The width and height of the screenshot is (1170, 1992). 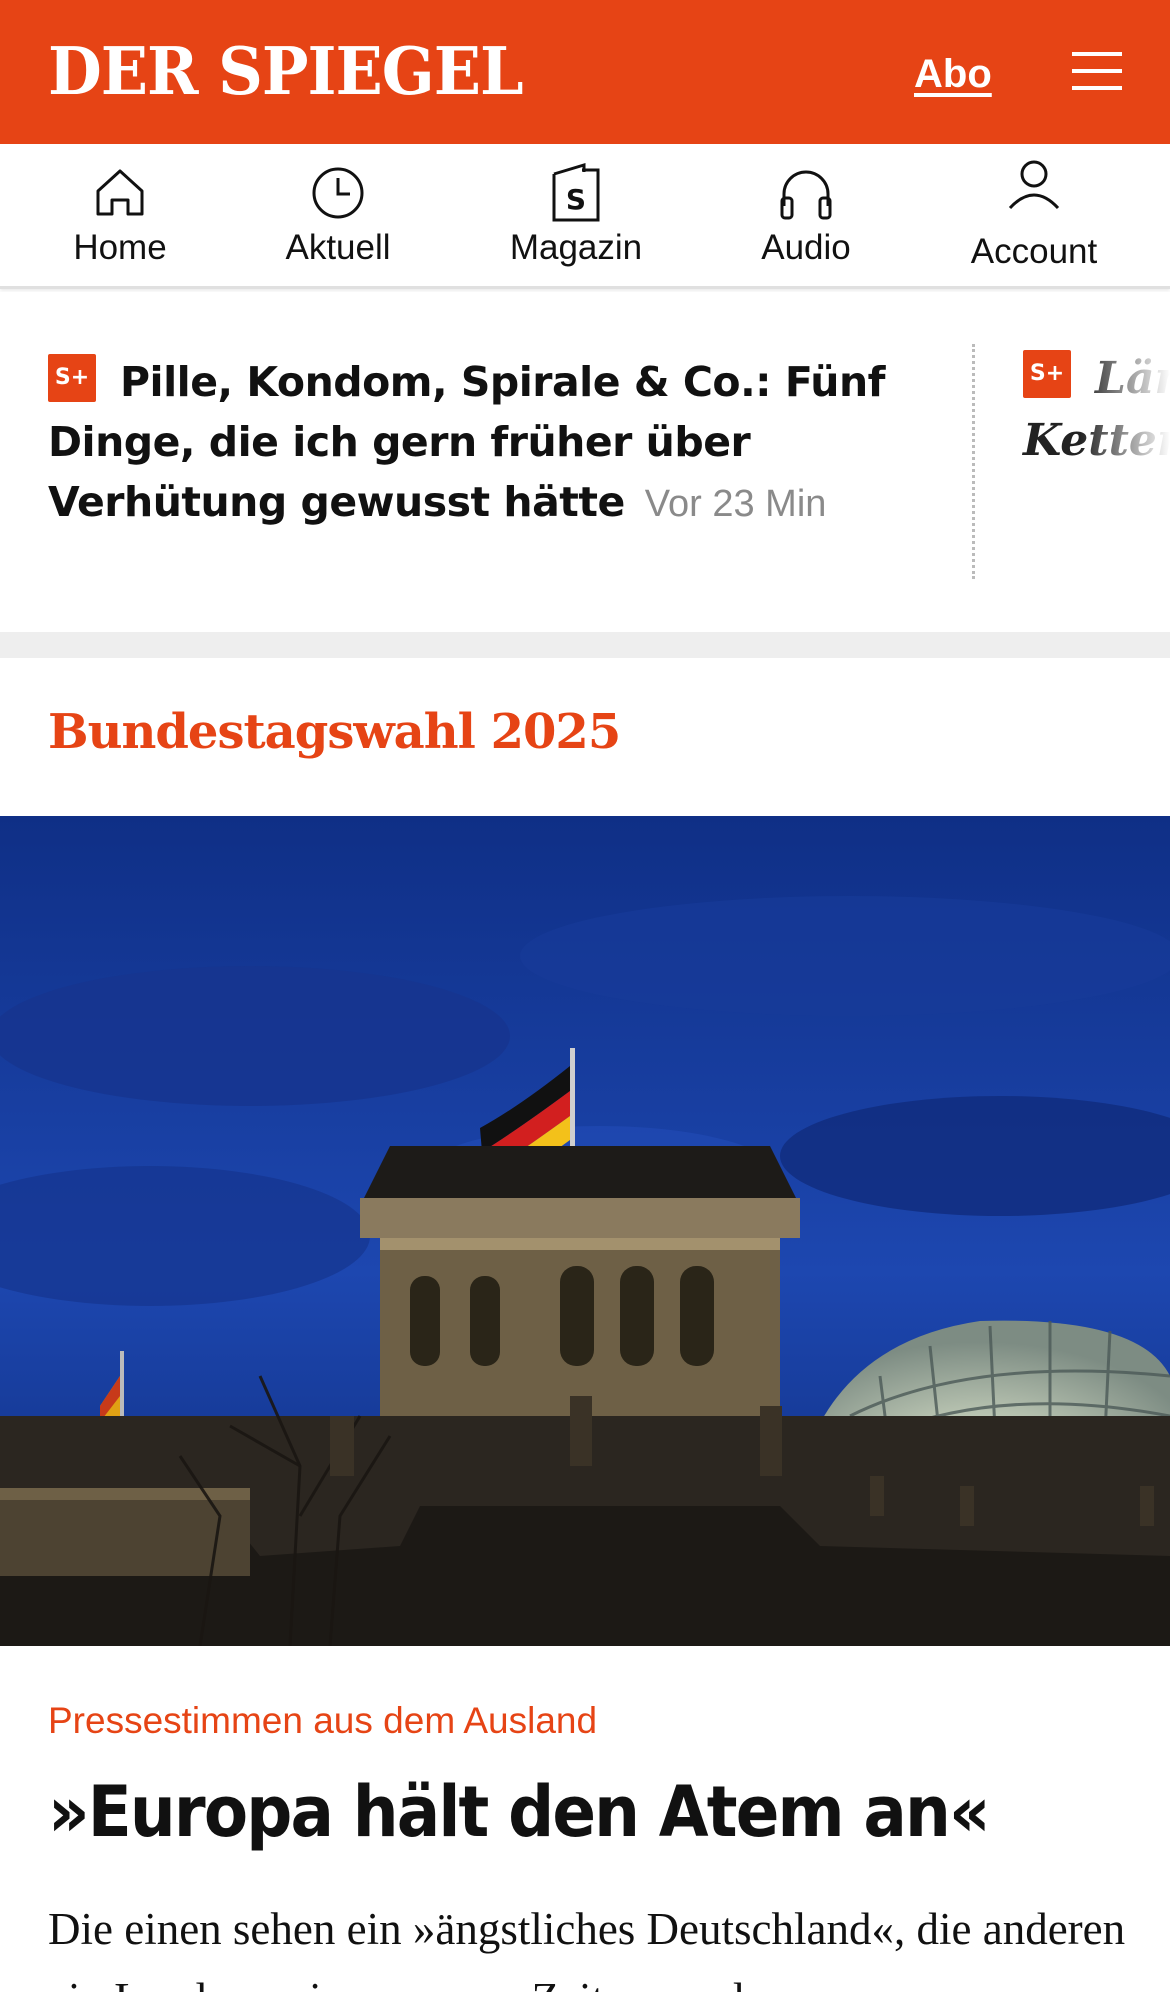 I want to click on top-header: DER SPIEGEL Abo, so click(x=585, y=72).